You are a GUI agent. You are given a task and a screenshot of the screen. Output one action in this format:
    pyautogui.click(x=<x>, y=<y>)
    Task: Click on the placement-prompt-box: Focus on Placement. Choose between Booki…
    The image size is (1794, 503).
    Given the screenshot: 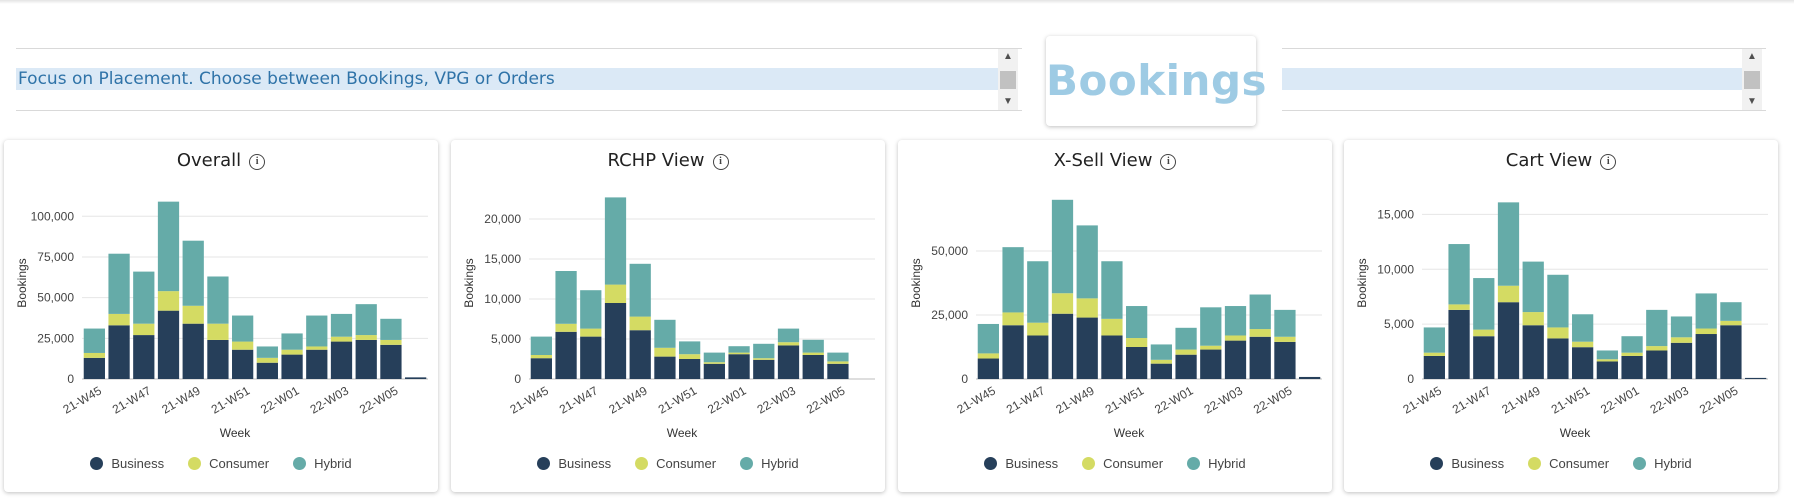 What is the action you would take?
    pyautogui.click(x=519, y=79)
    